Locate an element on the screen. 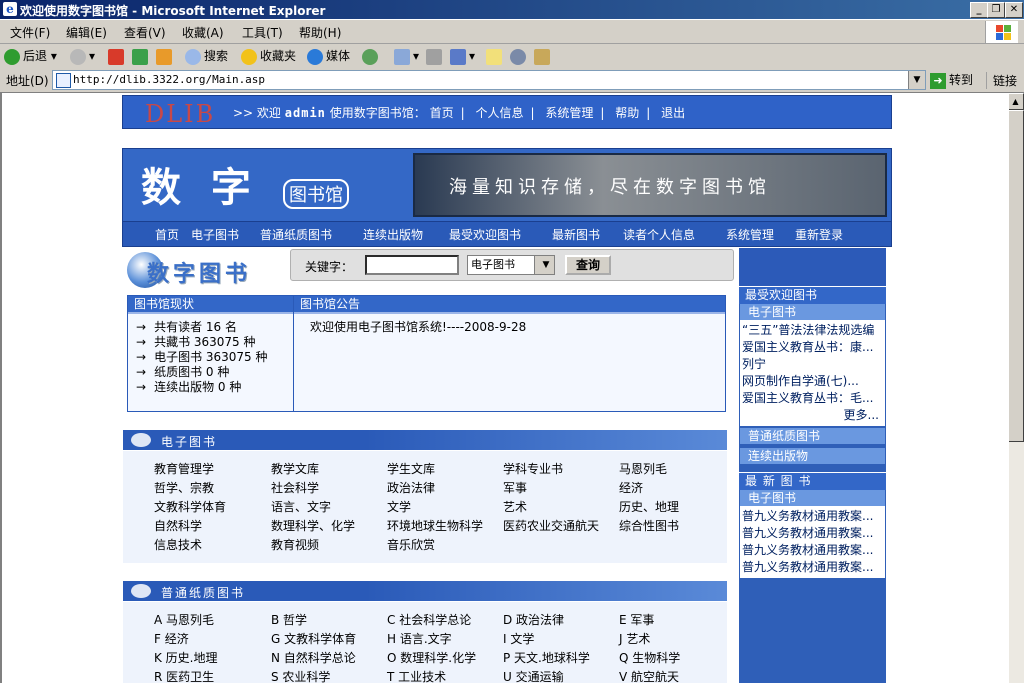  media-button: 媒体 is located at coordinates (328, 56).